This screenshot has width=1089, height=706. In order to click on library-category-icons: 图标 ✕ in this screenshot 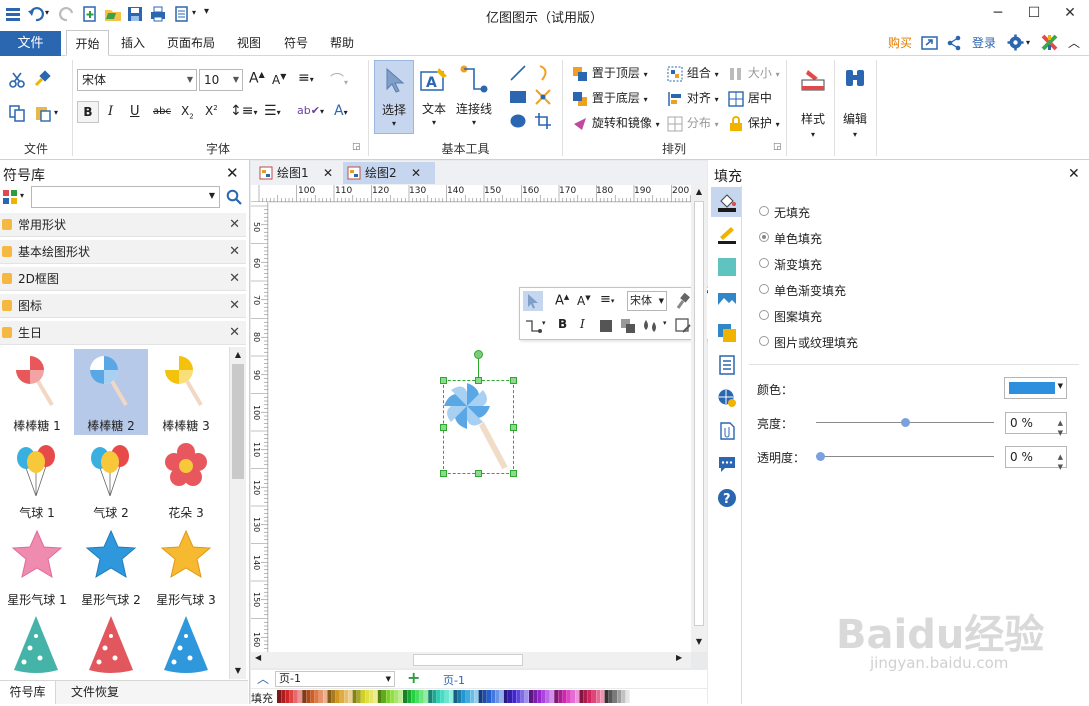, I will do `click(123, 306)`.